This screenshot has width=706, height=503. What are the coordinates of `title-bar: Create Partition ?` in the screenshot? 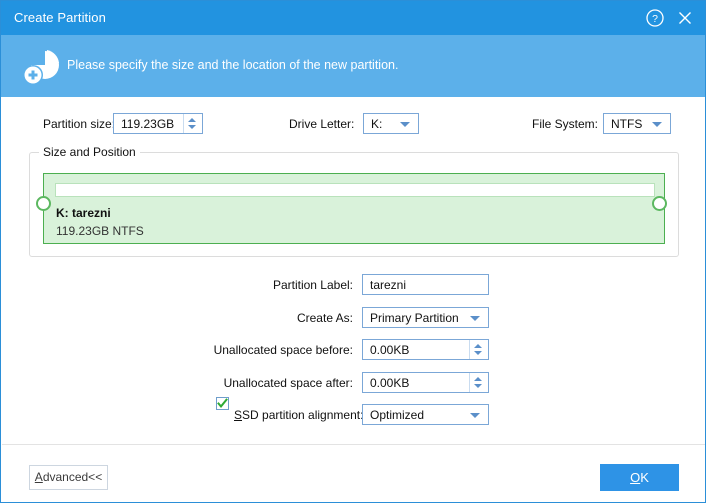 It's located at (353, 18).